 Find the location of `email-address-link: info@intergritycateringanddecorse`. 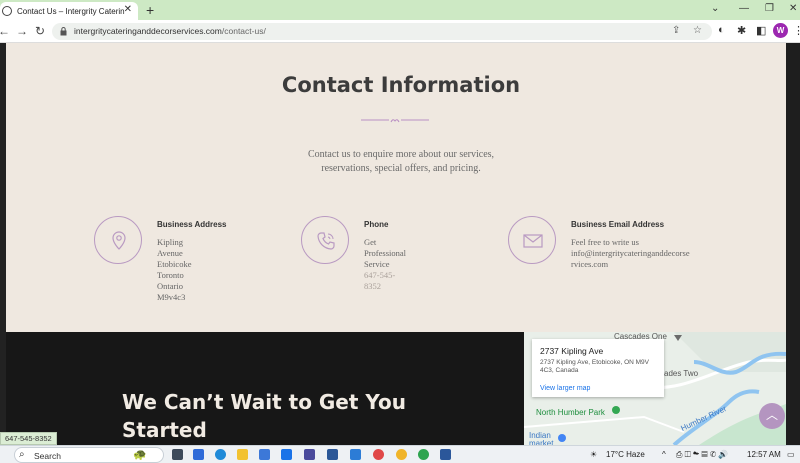

email-address-link: info@intergritycateringanddecorse is located at coordinates (630, 253).